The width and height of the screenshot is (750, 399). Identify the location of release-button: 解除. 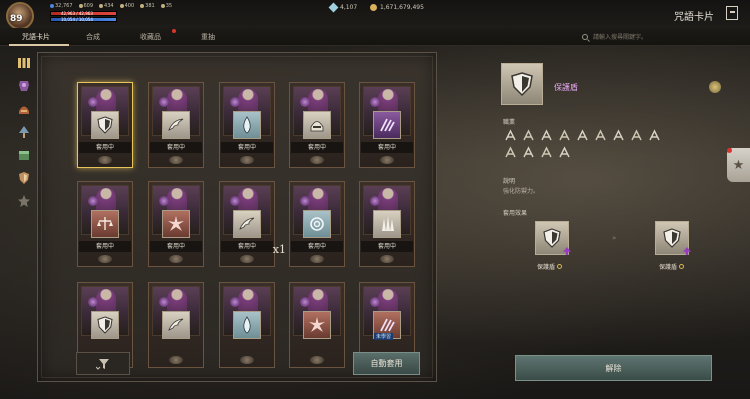
(613, 368).